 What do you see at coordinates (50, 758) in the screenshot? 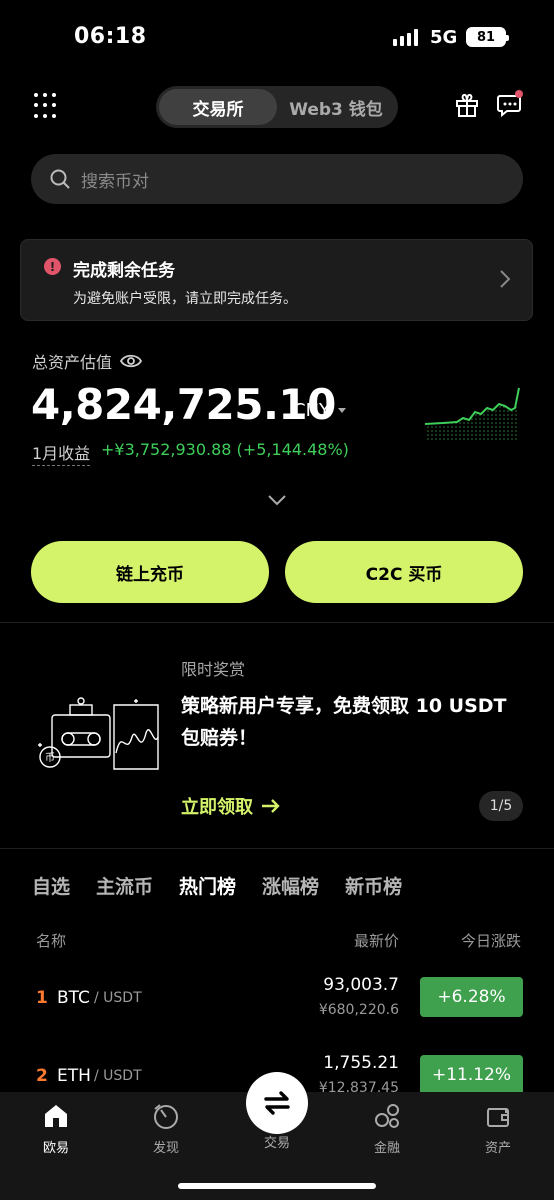
I see `svg-text: 币` at bounding box center [50, 758].